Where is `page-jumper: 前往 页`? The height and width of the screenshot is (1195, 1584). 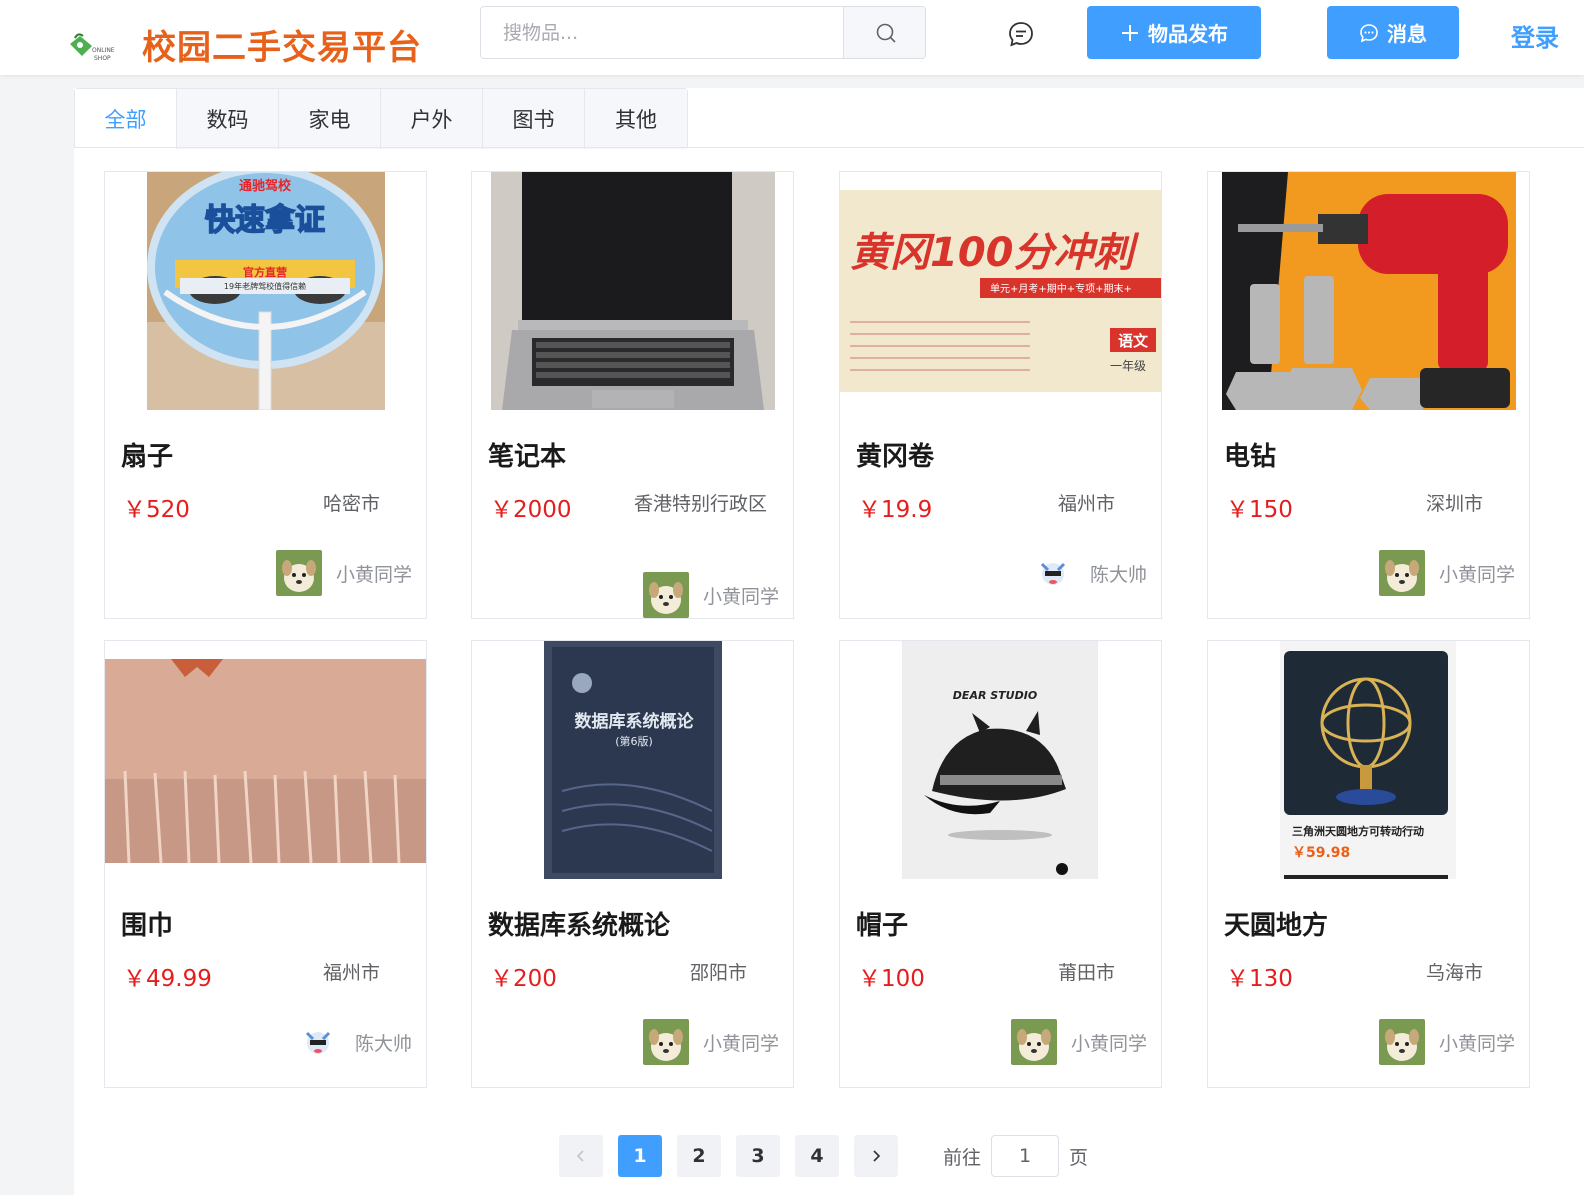
page-jumper: 前往 页 is located at coordinates (1015, 1156).